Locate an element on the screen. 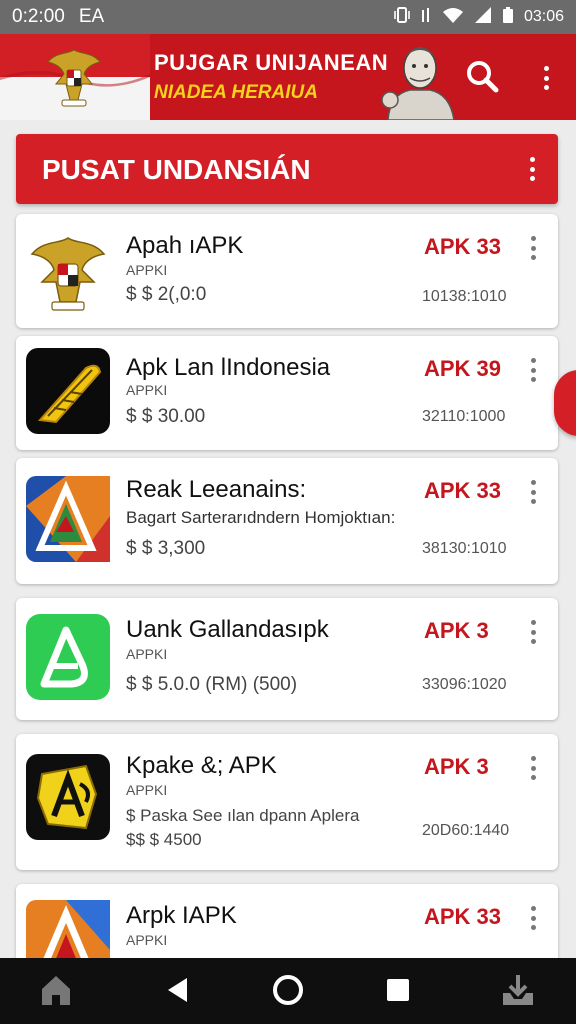  recents-icon is located at coordinates (398, 992).